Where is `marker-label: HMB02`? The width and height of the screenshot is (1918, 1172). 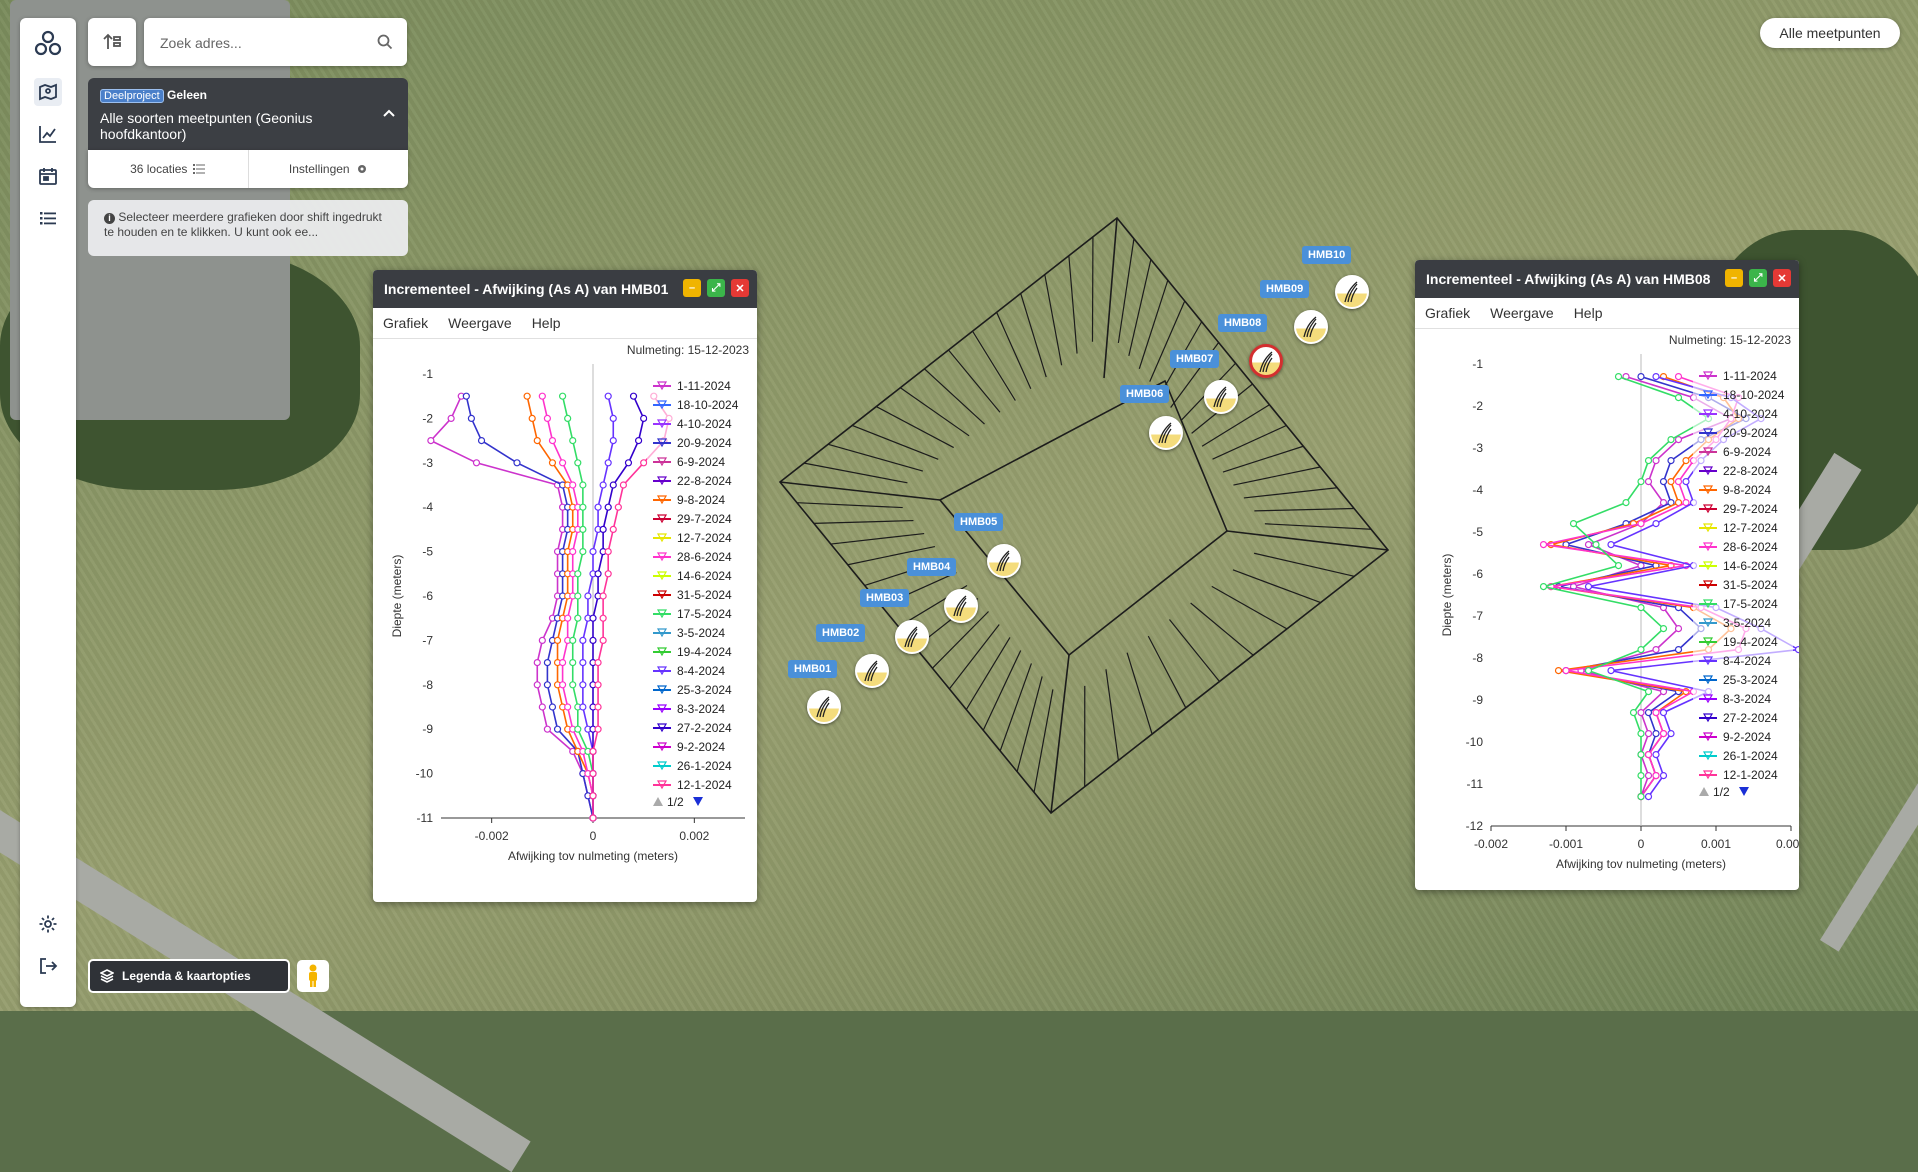 marker-label: HMB02 is located at coordinates (840, 633).